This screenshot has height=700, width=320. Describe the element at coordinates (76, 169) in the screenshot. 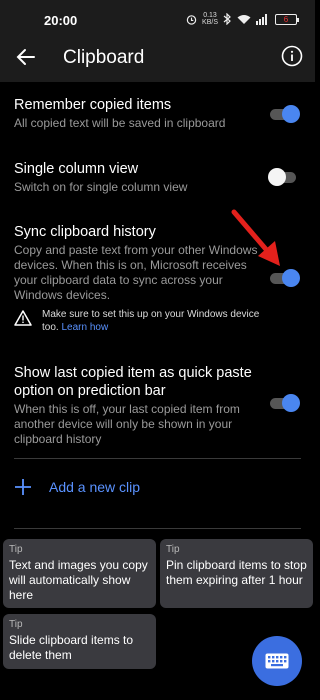

I see `setting-title: Single column view` at that location.